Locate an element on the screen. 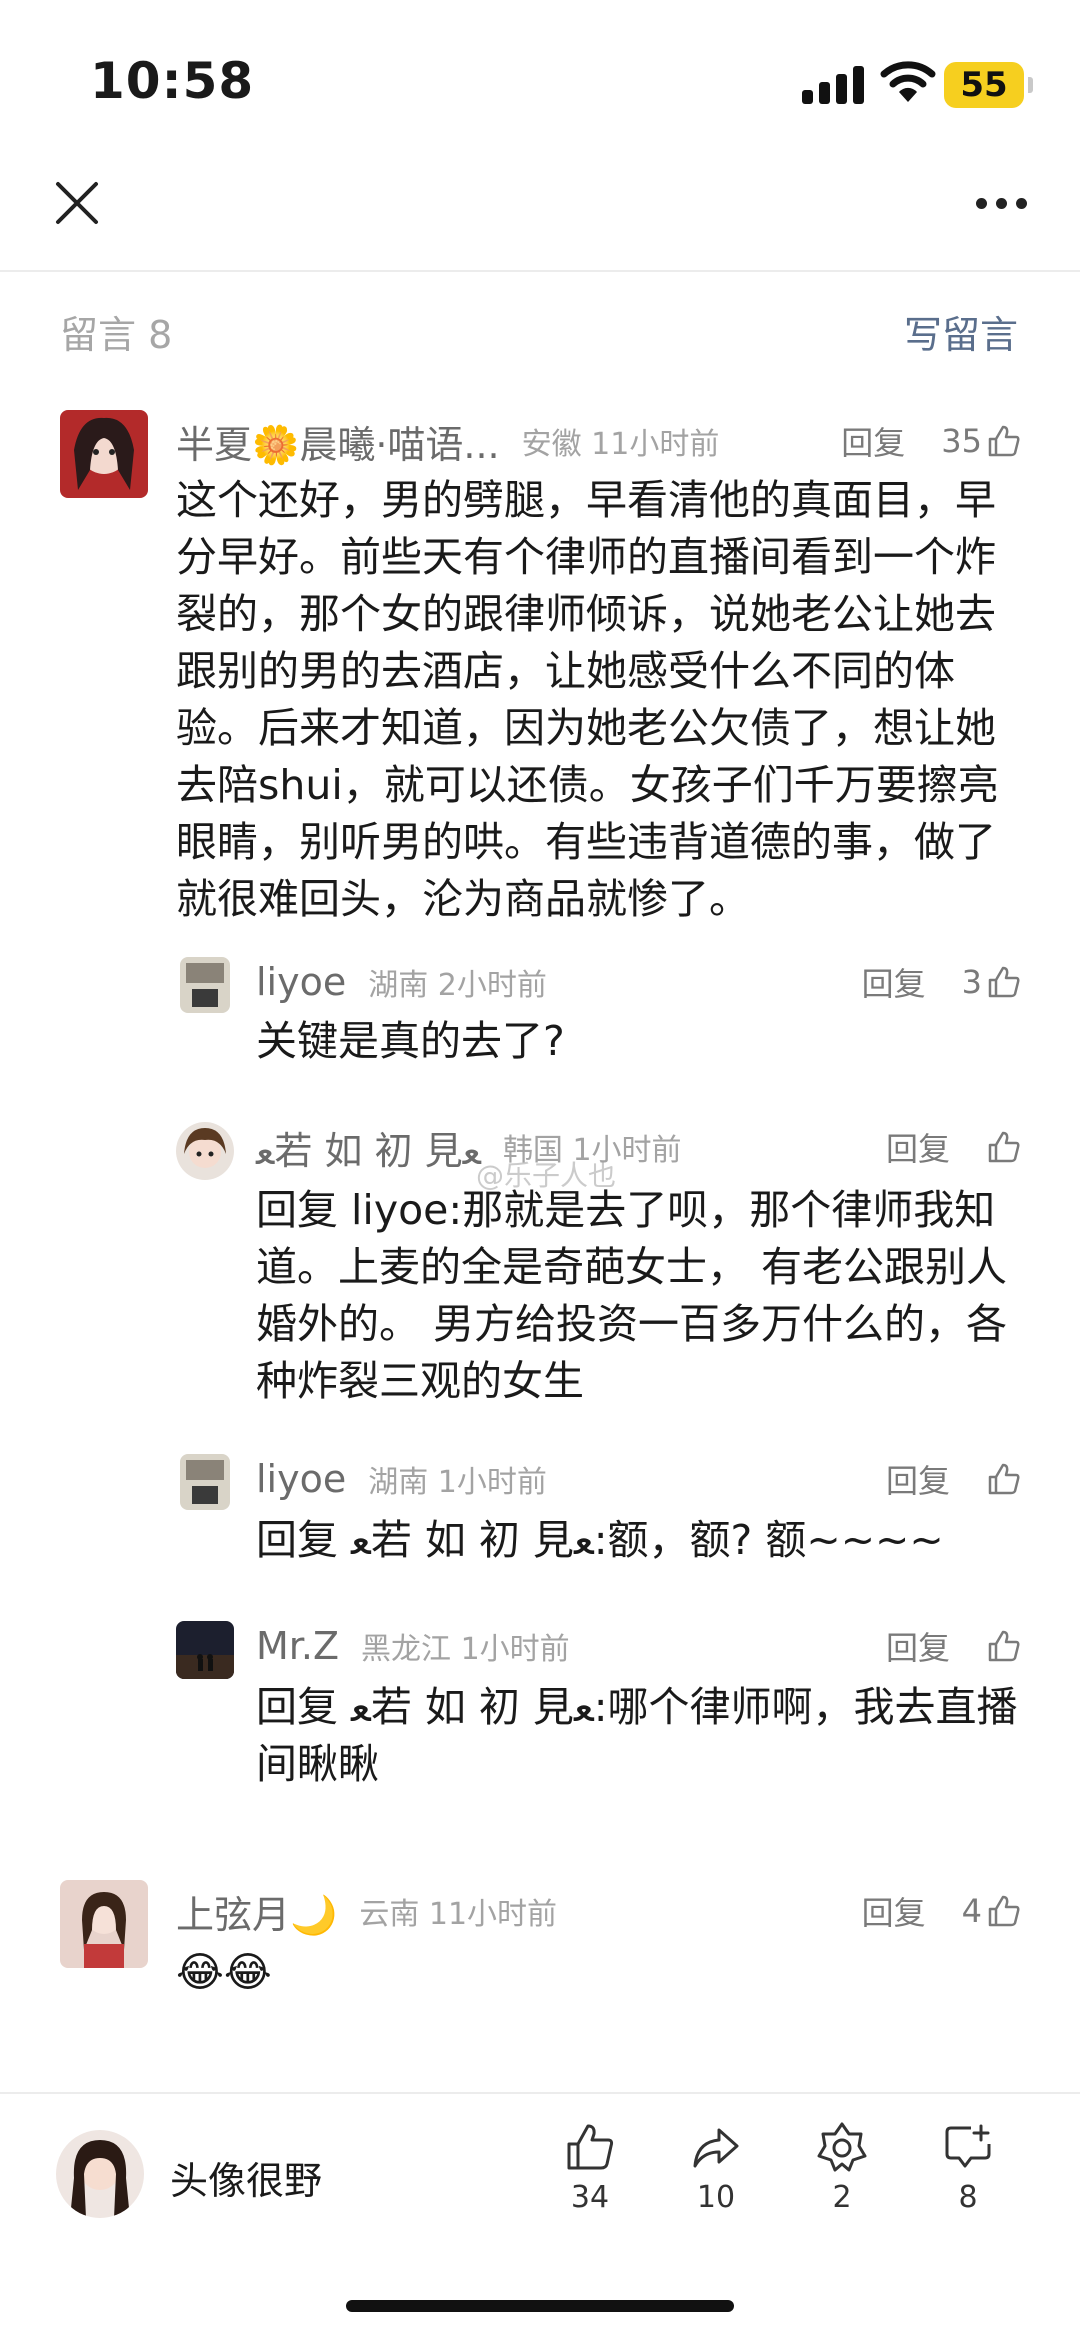 The height and width of the screenshot is (2338, 1080). write-comment-button: 写留言 is located at coordinates (961, 331).